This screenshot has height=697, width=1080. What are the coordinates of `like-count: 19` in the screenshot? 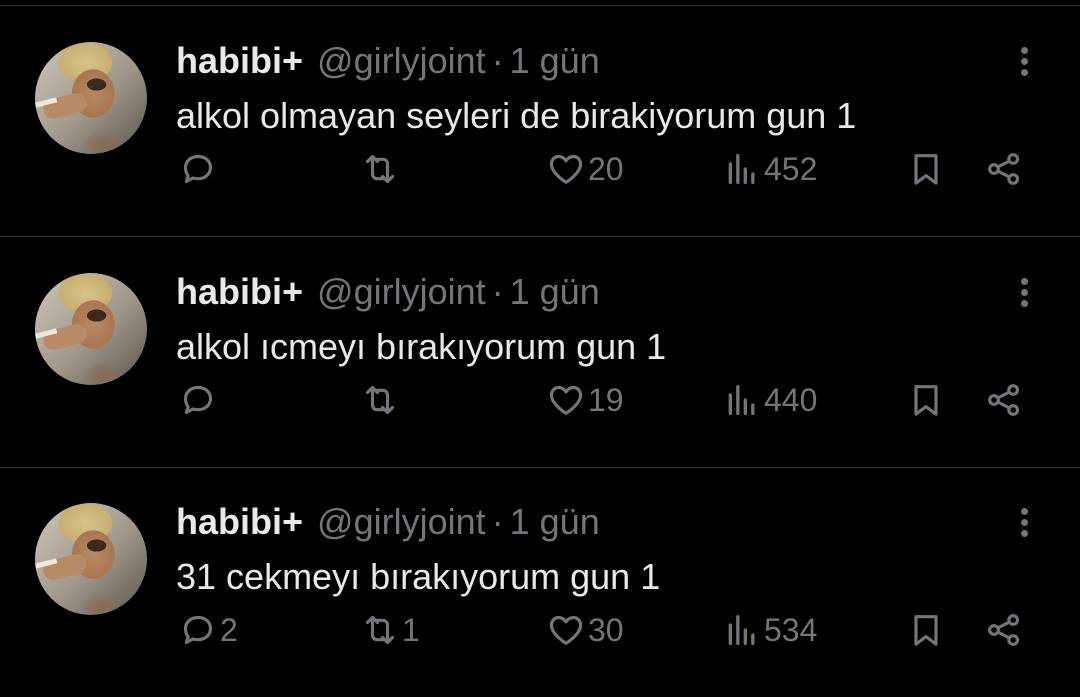 It's located at (606, 399).